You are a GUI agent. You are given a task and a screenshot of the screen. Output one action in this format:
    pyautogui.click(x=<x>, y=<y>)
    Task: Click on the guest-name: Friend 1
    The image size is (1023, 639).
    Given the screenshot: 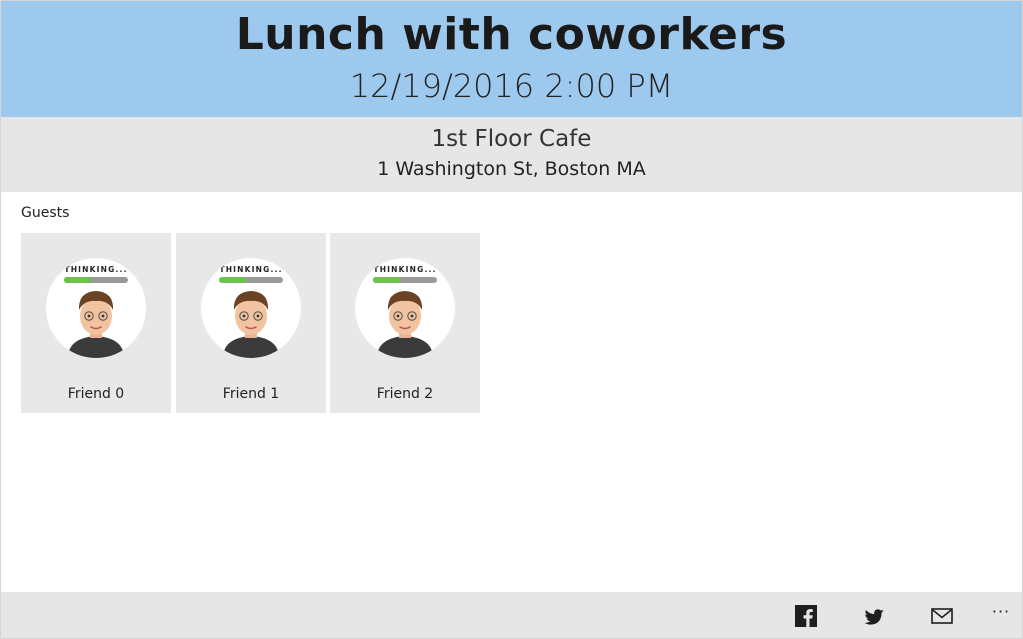 What is the action you would take?
    pyautogui.click(x=251, y=394)
    